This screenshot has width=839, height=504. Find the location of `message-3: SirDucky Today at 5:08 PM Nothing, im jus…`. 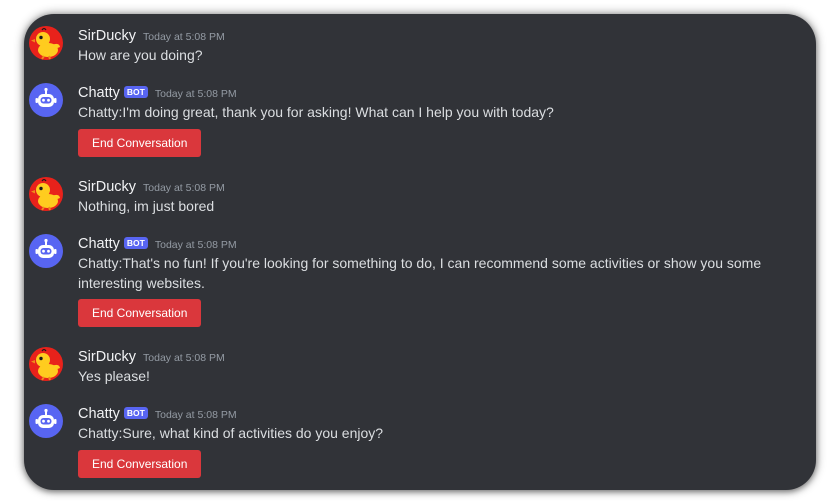

message-3: SirDucky Today at 5:08 PM Nothing, im jus… is located at coordinates (420, 197).